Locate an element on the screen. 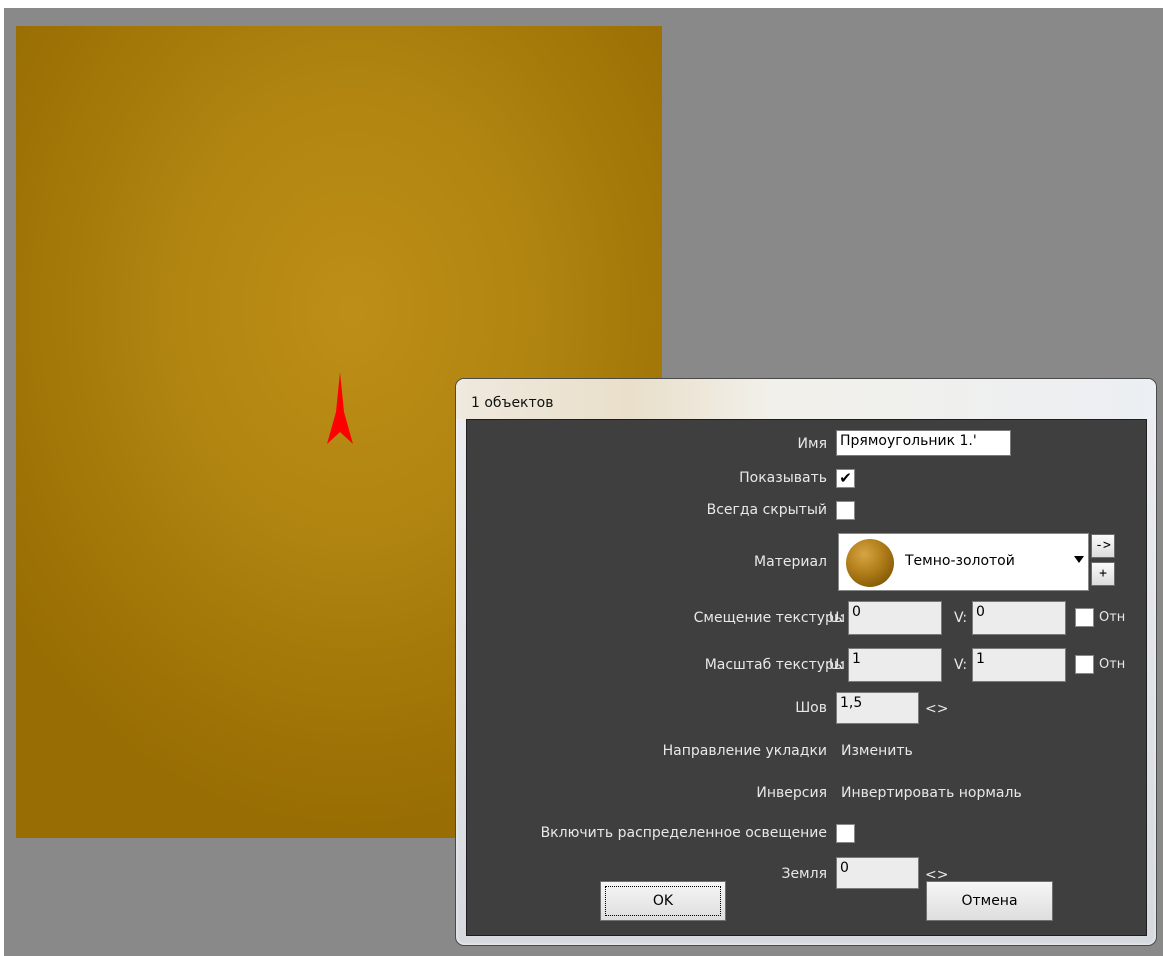  distributed-light-label: Включить распределенное освещение is located at coordinates (683, 833).